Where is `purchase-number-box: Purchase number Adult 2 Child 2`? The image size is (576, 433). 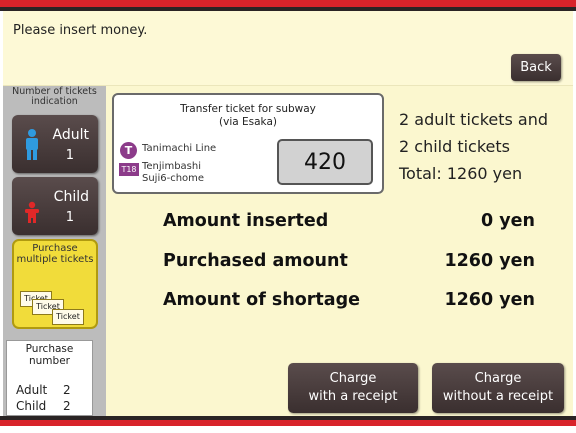
purchase-number-box: Purchase number Adult 2 Child 2 is located at coordinates (49, 378).